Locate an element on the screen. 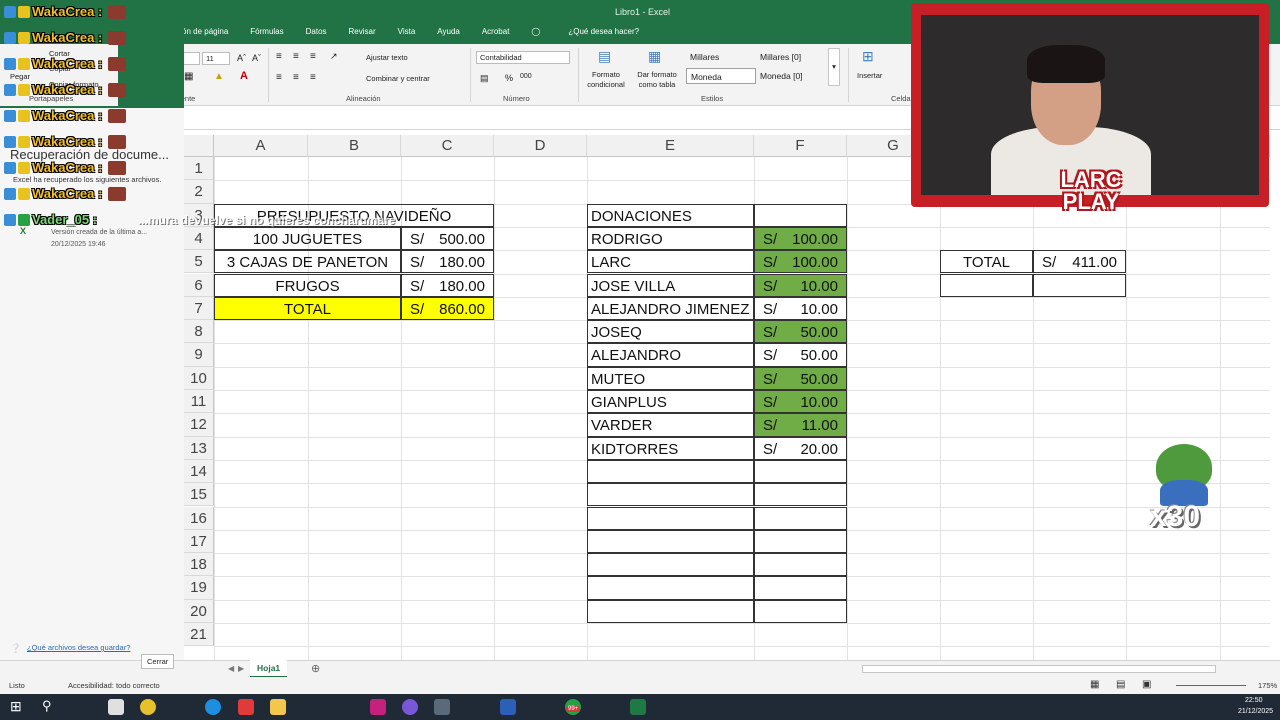 The height and width of the screenshot is (720, 1280). percent-icon: % is located at coordinates (509, 78).